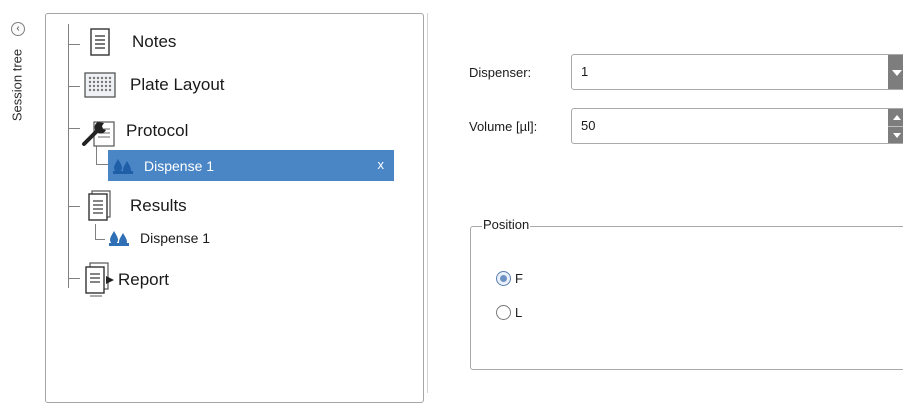  Describe the element at coordinates (519, 312) in the screenshot. I see `radio-label: L` at that location.